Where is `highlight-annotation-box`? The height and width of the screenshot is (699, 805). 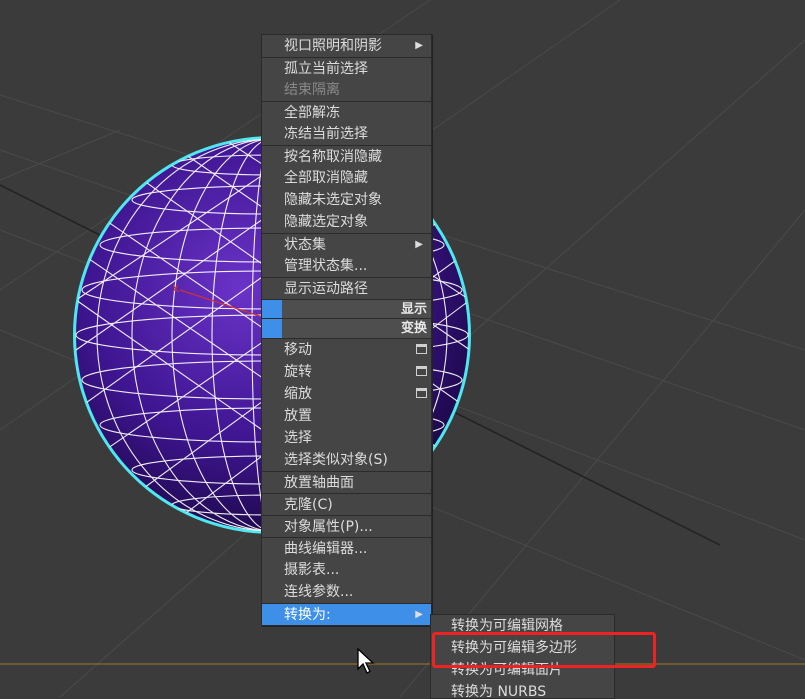
highlight-annotation-box is located at coordinates (544, 650).